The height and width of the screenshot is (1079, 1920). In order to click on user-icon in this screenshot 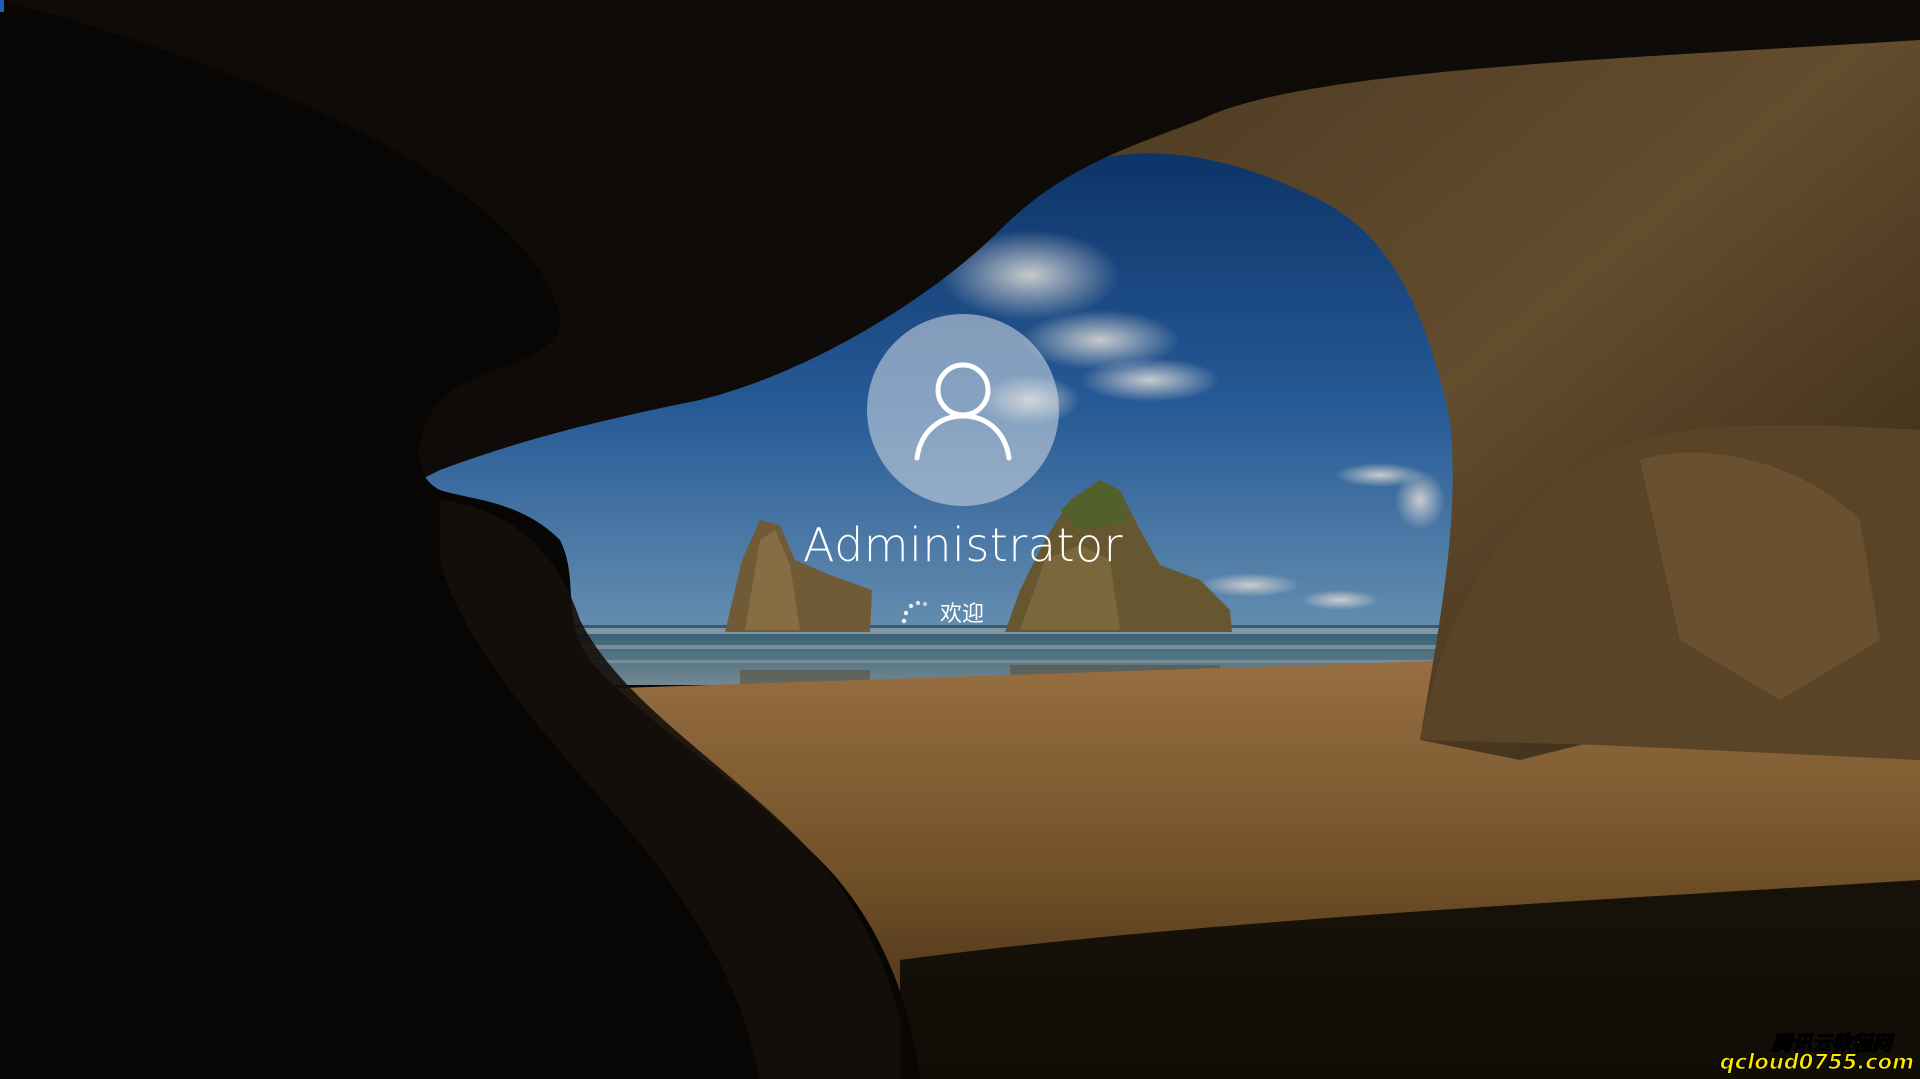, I will do `click(963, 411)`.